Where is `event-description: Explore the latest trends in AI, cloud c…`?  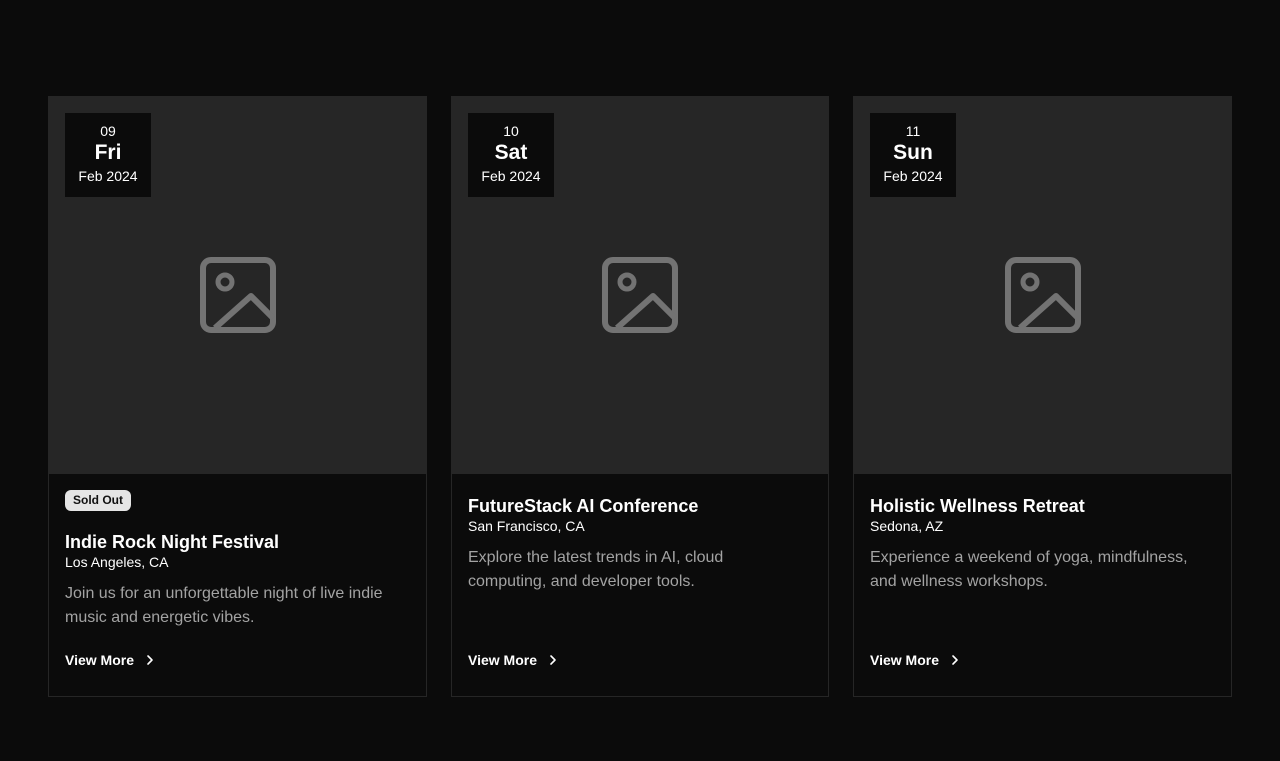
event-description: Explore the latest trends in AI, cloud c… is located at coordinates (596, 569).